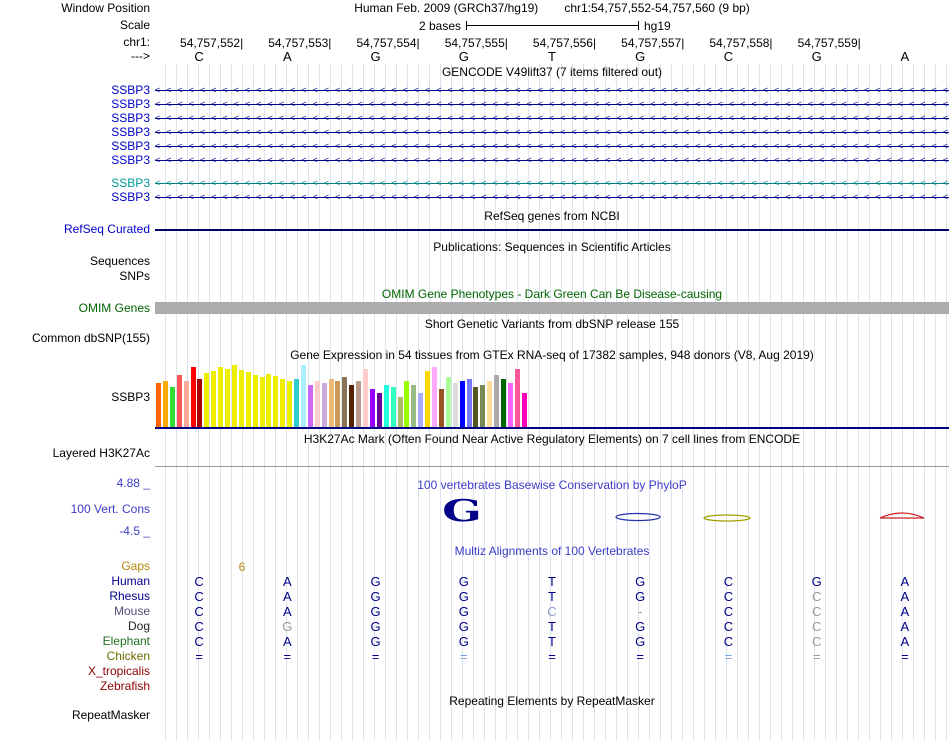 The image size is (950, 740). Describe the element at coordinates (552, 308) in the screenshot. I see `omim-genes-bar` at that location.